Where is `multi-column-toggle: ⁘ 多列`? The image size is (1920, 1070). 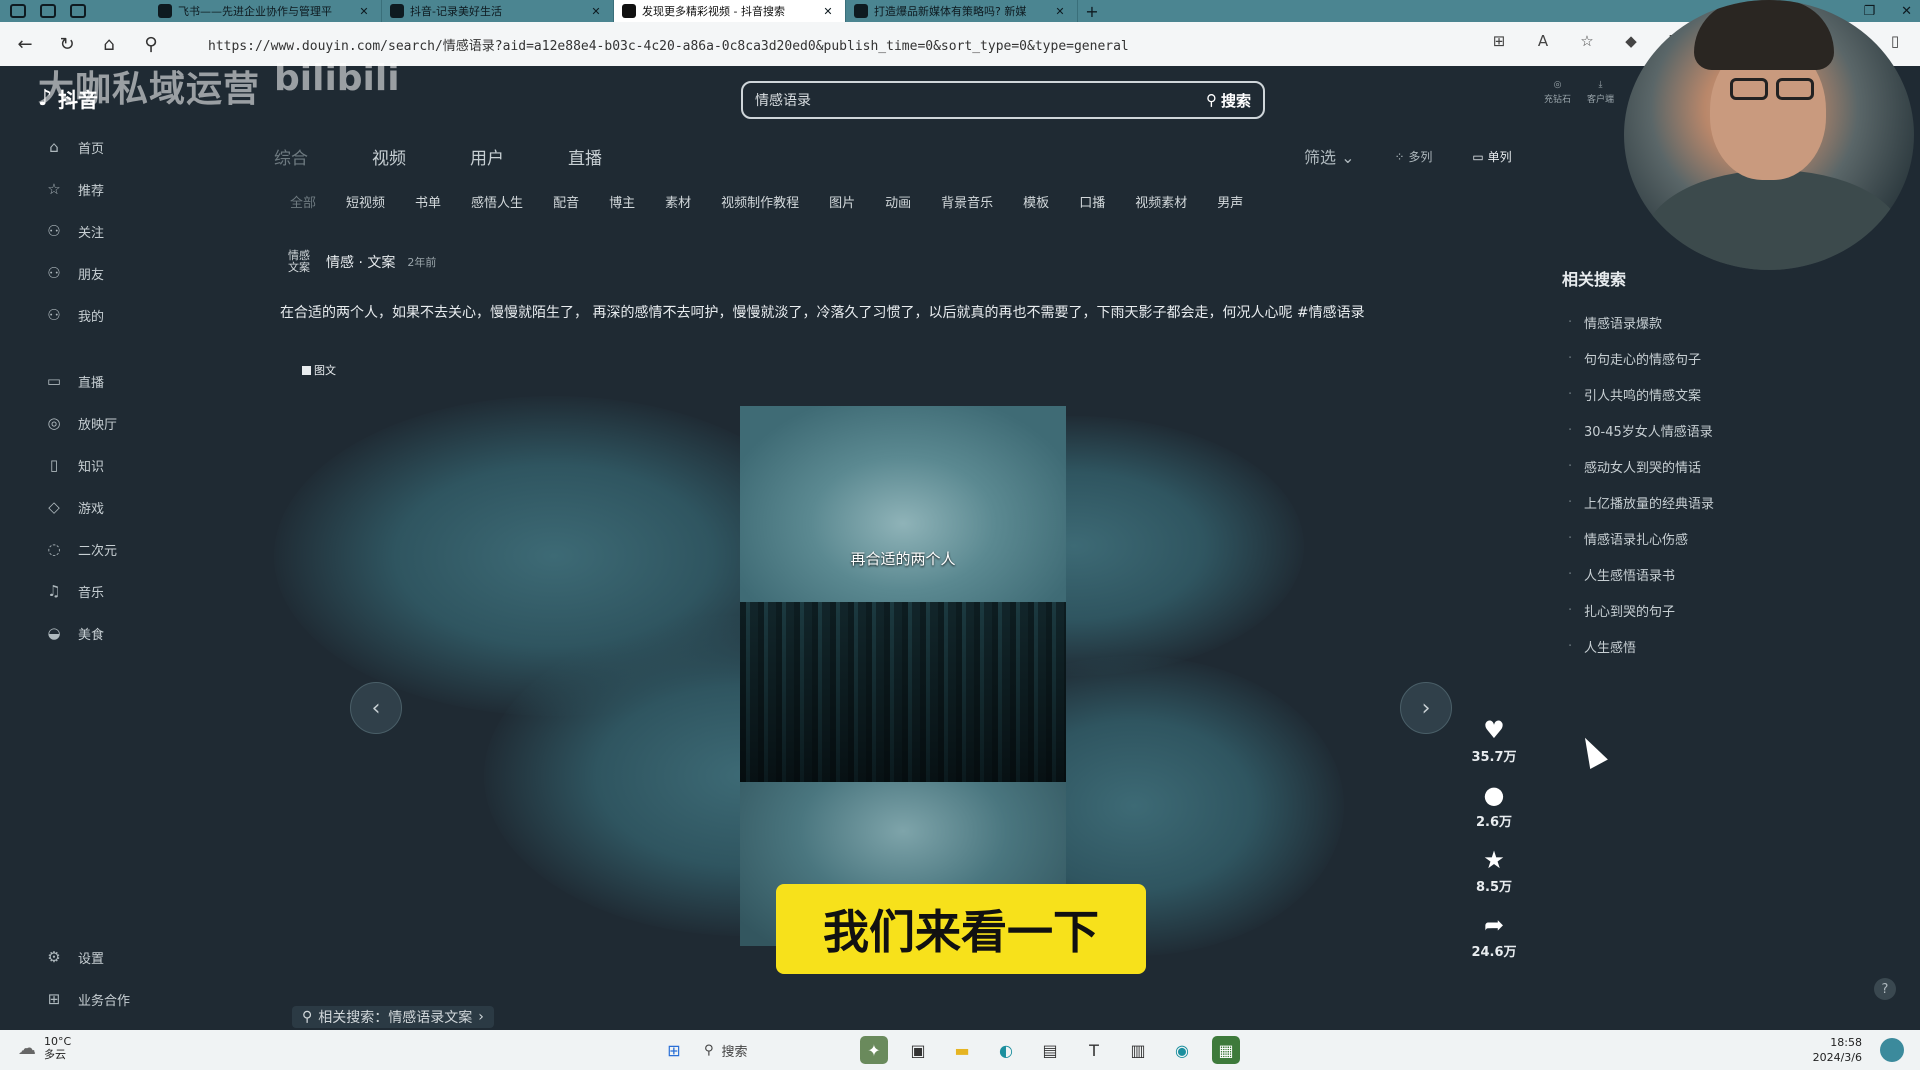 multi-column-toggle: ⁘ 多列 is located at coordinates (1414, 156).